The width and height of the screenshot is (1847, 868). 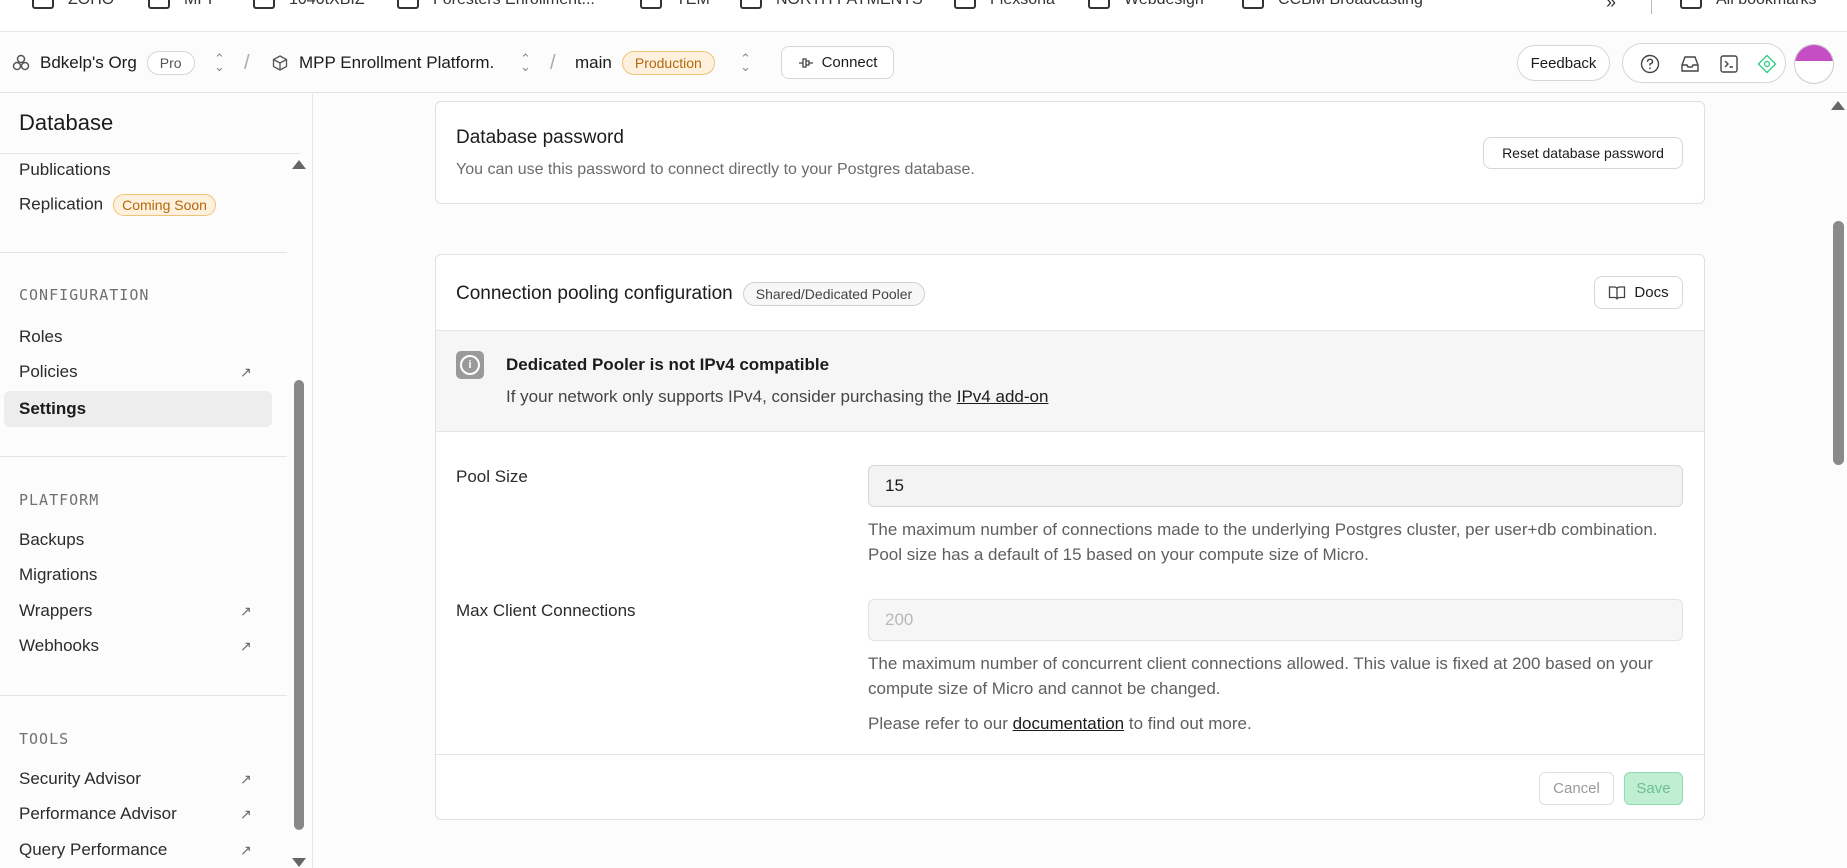 What do you see at coordinates (299, 862) in the screenshot?
I see `scroll-down-arrow-icon` at bounding box center [299, 862].